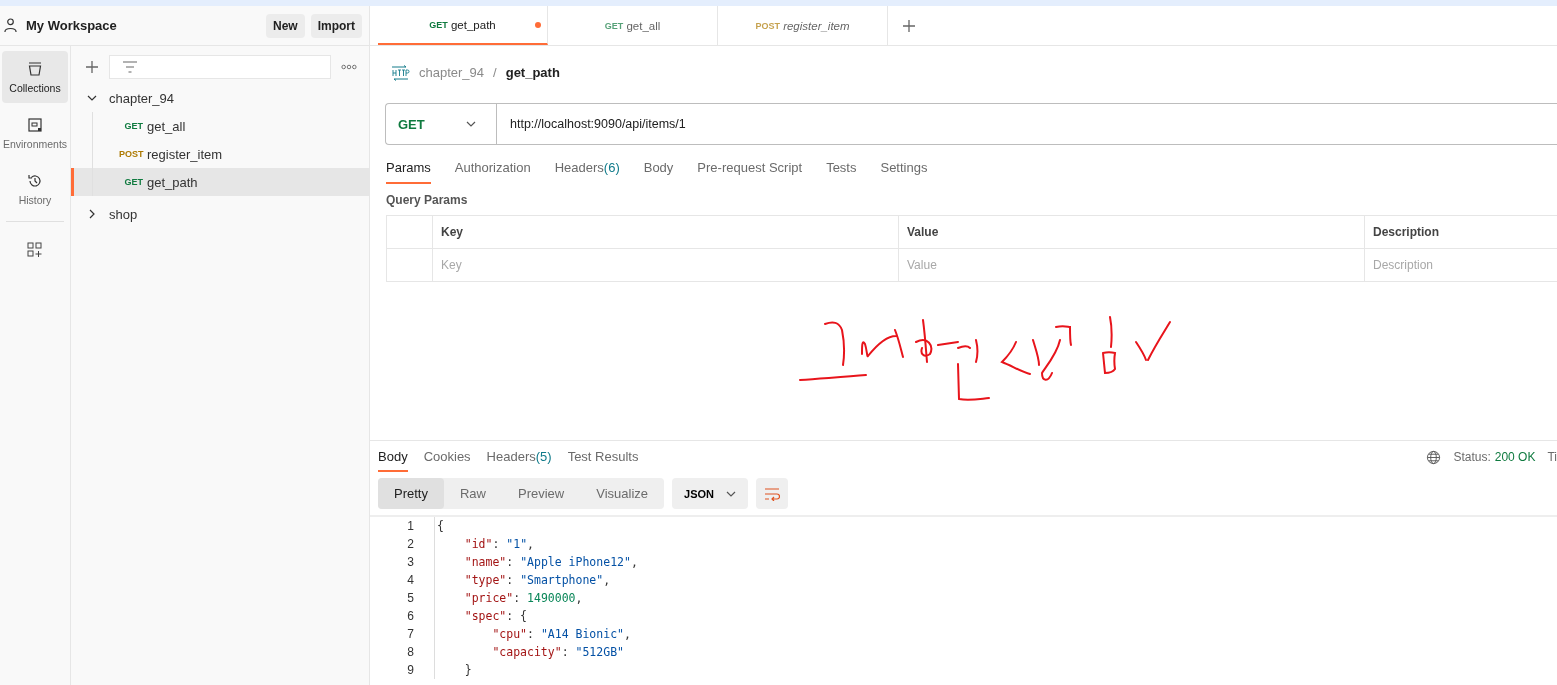 The image size is (1557, 685). Describe the element at coordinates (841, 172) in the screenshot. I see `request-option-tab: Tests` at that location.